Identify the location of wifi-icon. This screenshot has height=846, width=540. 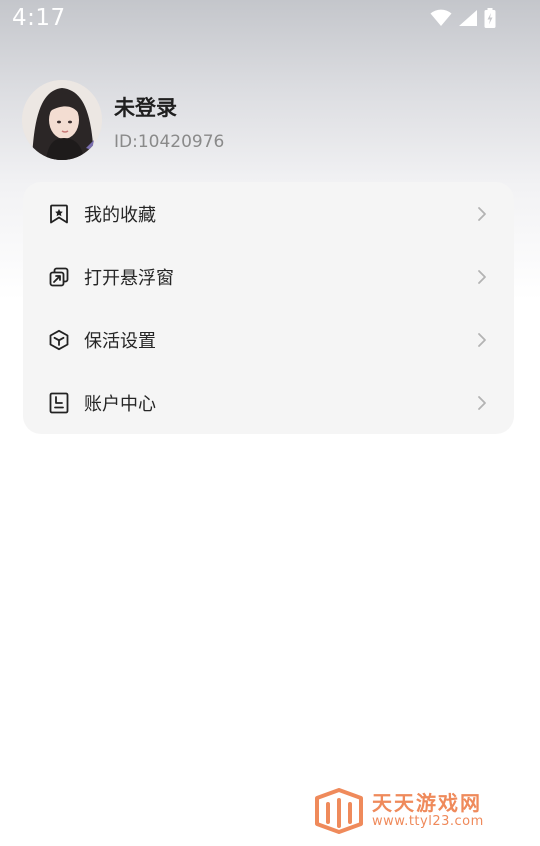
(441, 18).